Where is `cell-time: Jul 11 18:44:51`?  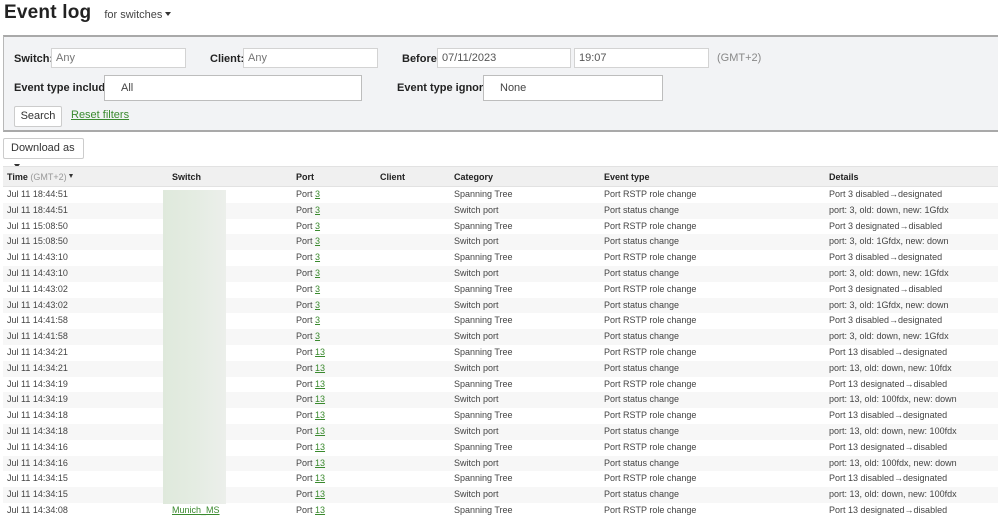 cell-time: Jul 11 18:44:51 is located at coordinates (37, 194).